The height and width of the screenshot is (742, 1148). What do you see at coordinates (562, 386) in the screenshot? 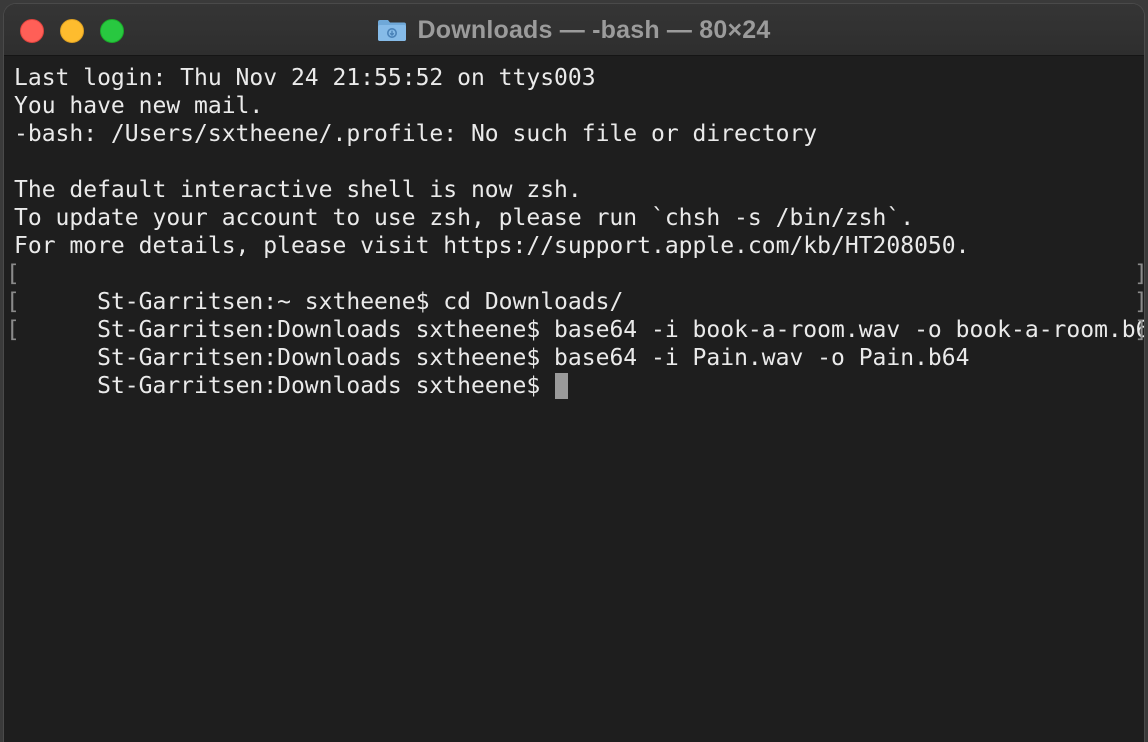
I see `text-cursor` at bounding box center [562, 386].